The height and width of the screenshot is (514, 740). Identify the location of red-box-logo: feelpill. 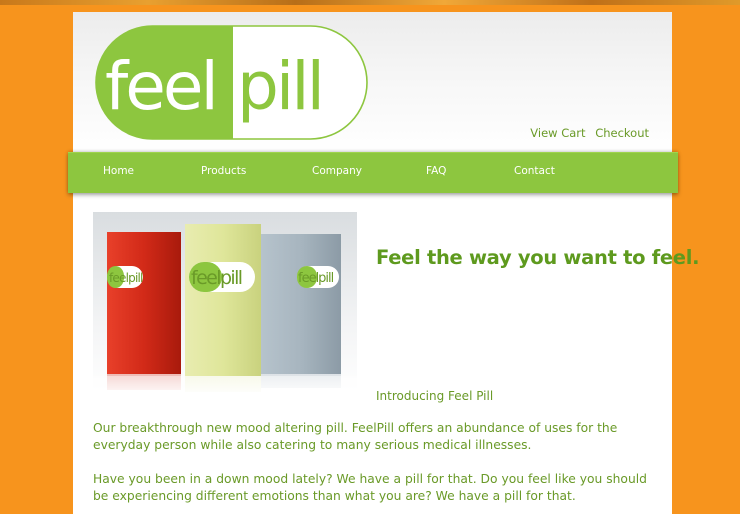
(125, 277).